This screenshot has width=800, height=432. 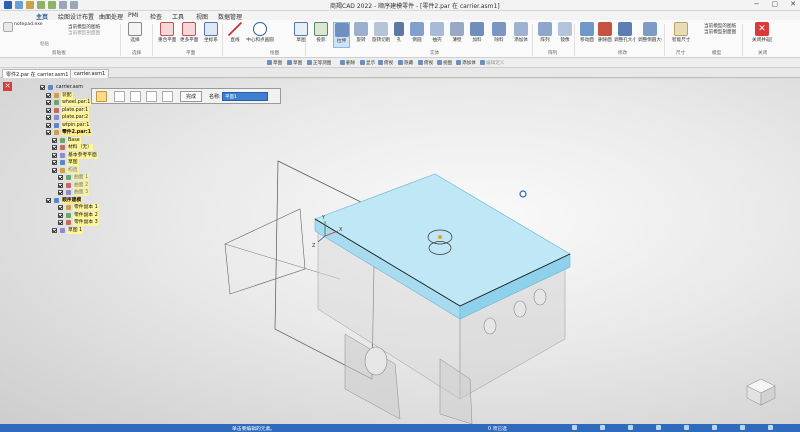 What do you see at coordinates (100, 95) in the screenshot?
I see `tree-item: 装配` at bounding box center [100, 95].